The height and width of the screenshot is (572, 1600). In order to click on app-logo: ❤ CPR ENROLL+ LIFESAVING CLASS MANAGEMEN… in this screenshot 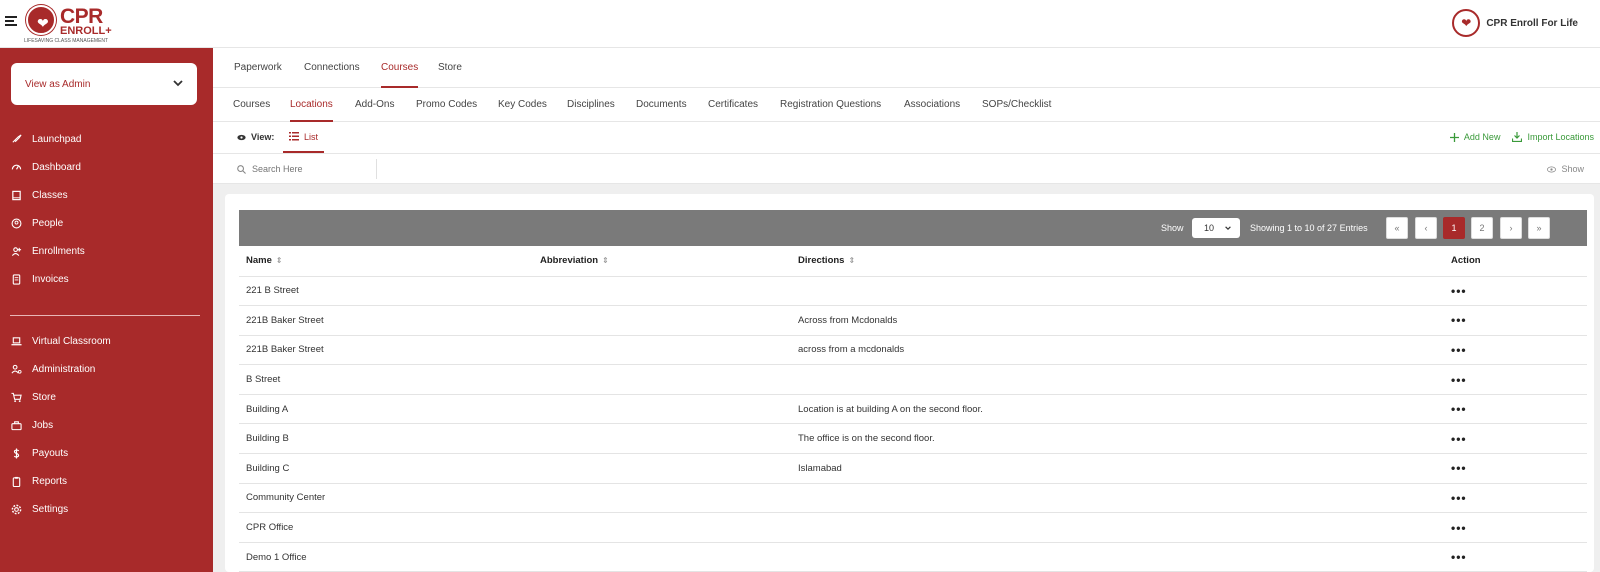, I will do `click(68, 24)`.